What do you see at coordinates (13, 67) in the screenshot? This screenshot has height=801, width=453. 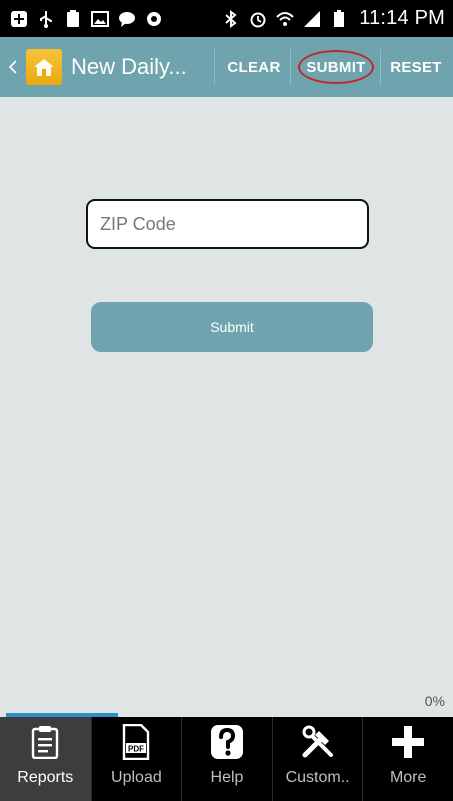 I see `back-chevron-icon` at bounding box center [13, 67].